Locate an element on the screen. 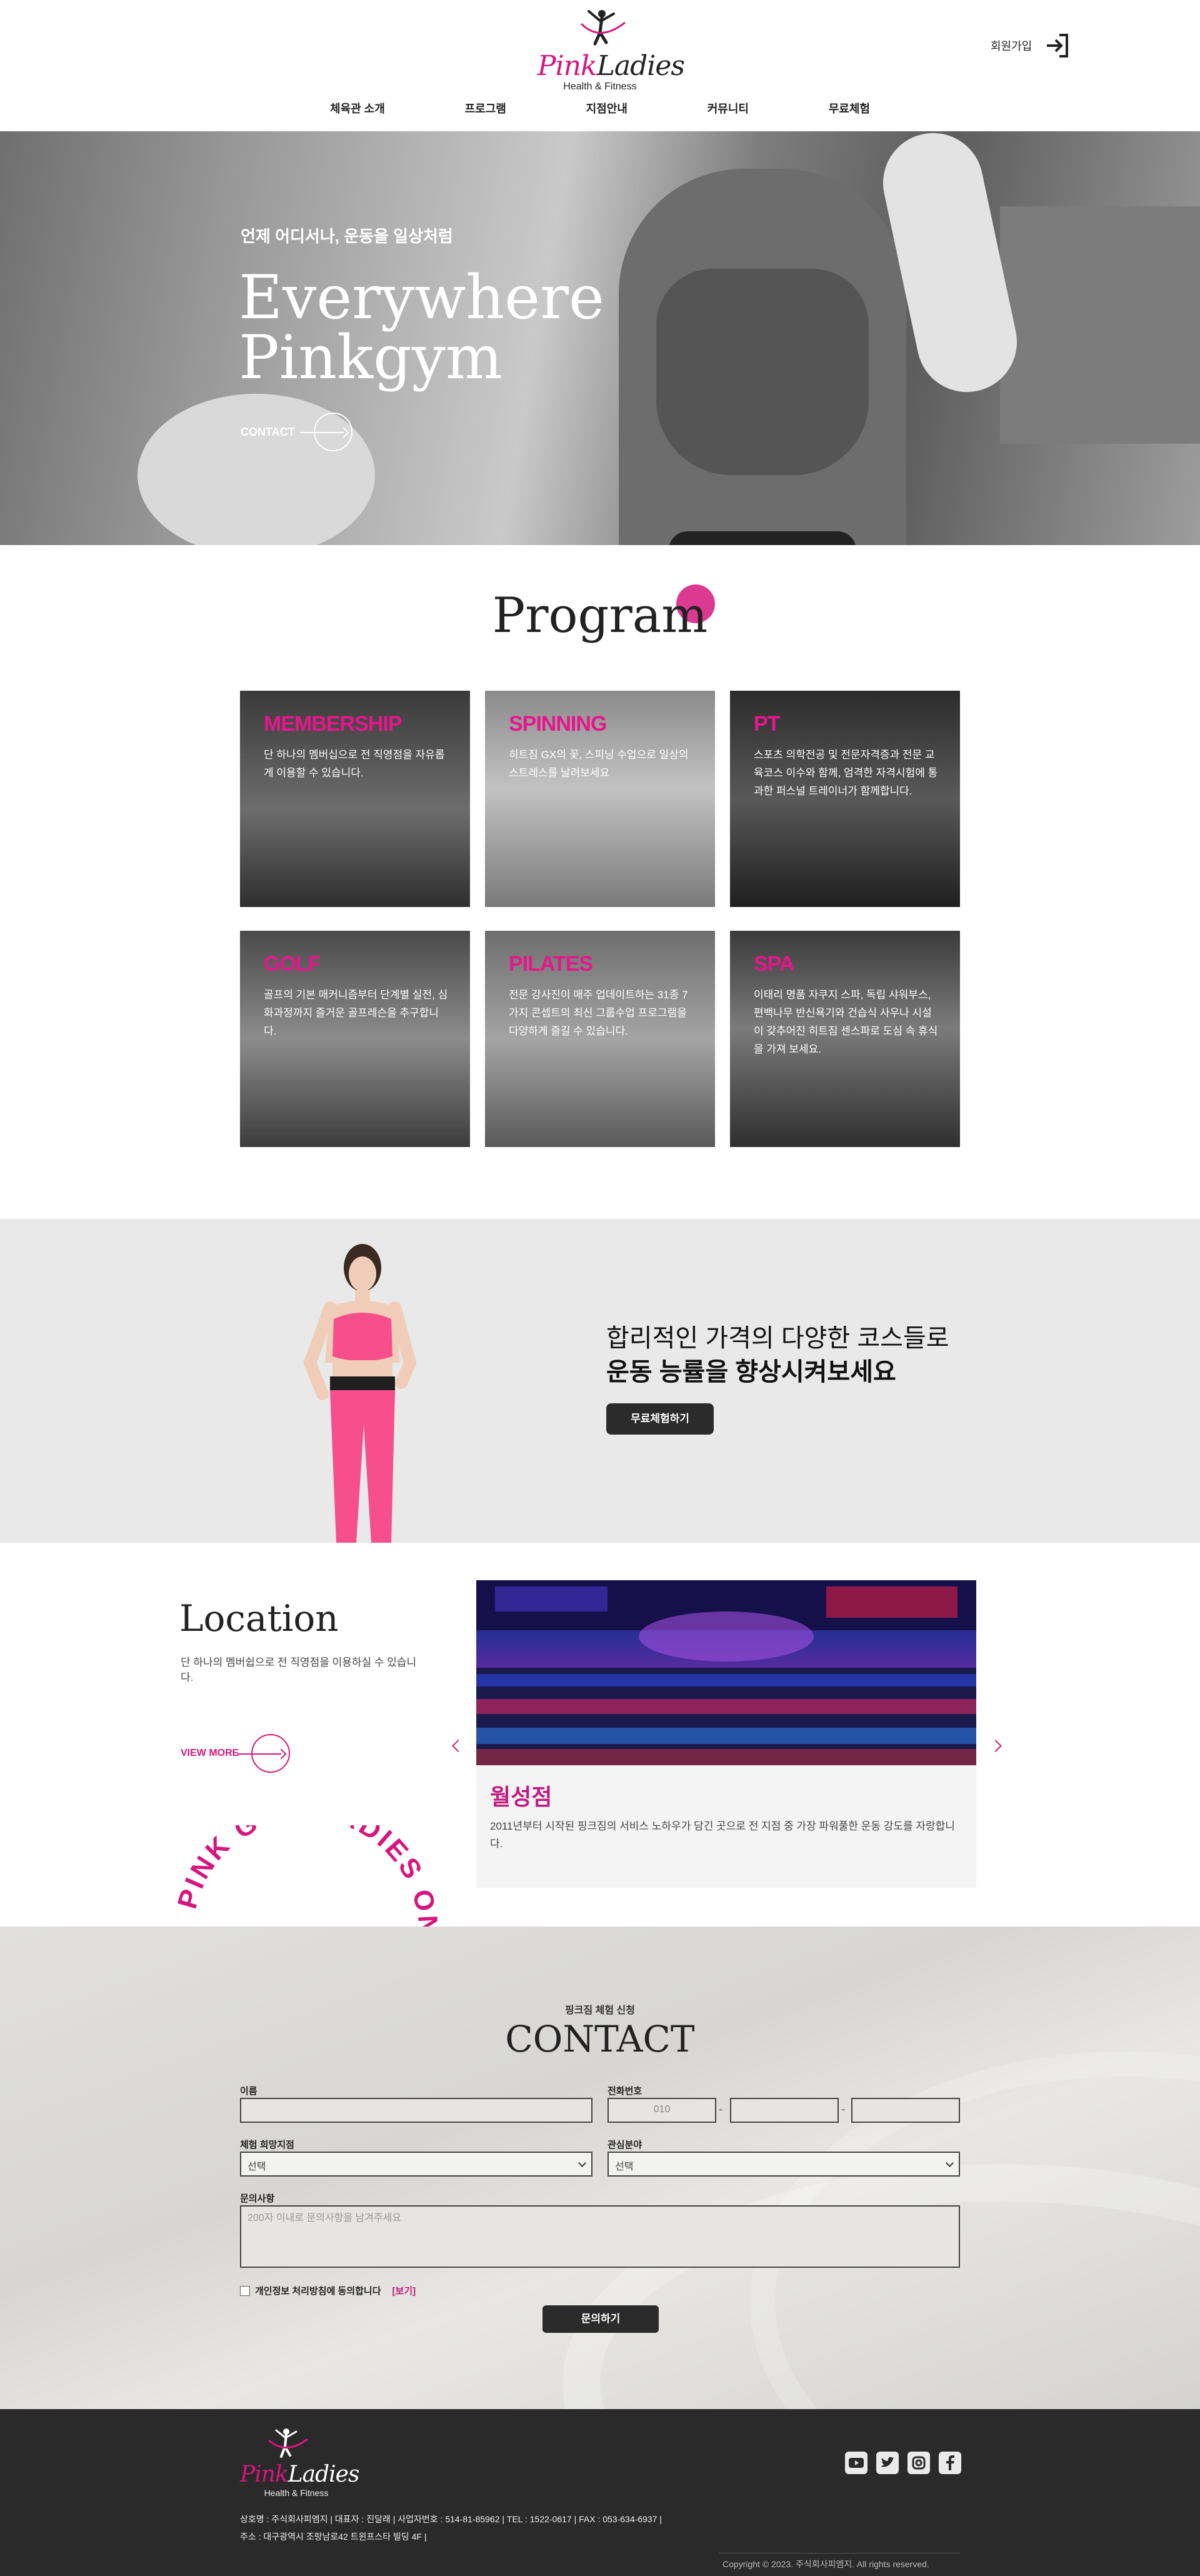 This screenshot has width=1200, height=2576. svg-text: PINK GYM LADIES ONLY is located at coordinates (306, 1878).